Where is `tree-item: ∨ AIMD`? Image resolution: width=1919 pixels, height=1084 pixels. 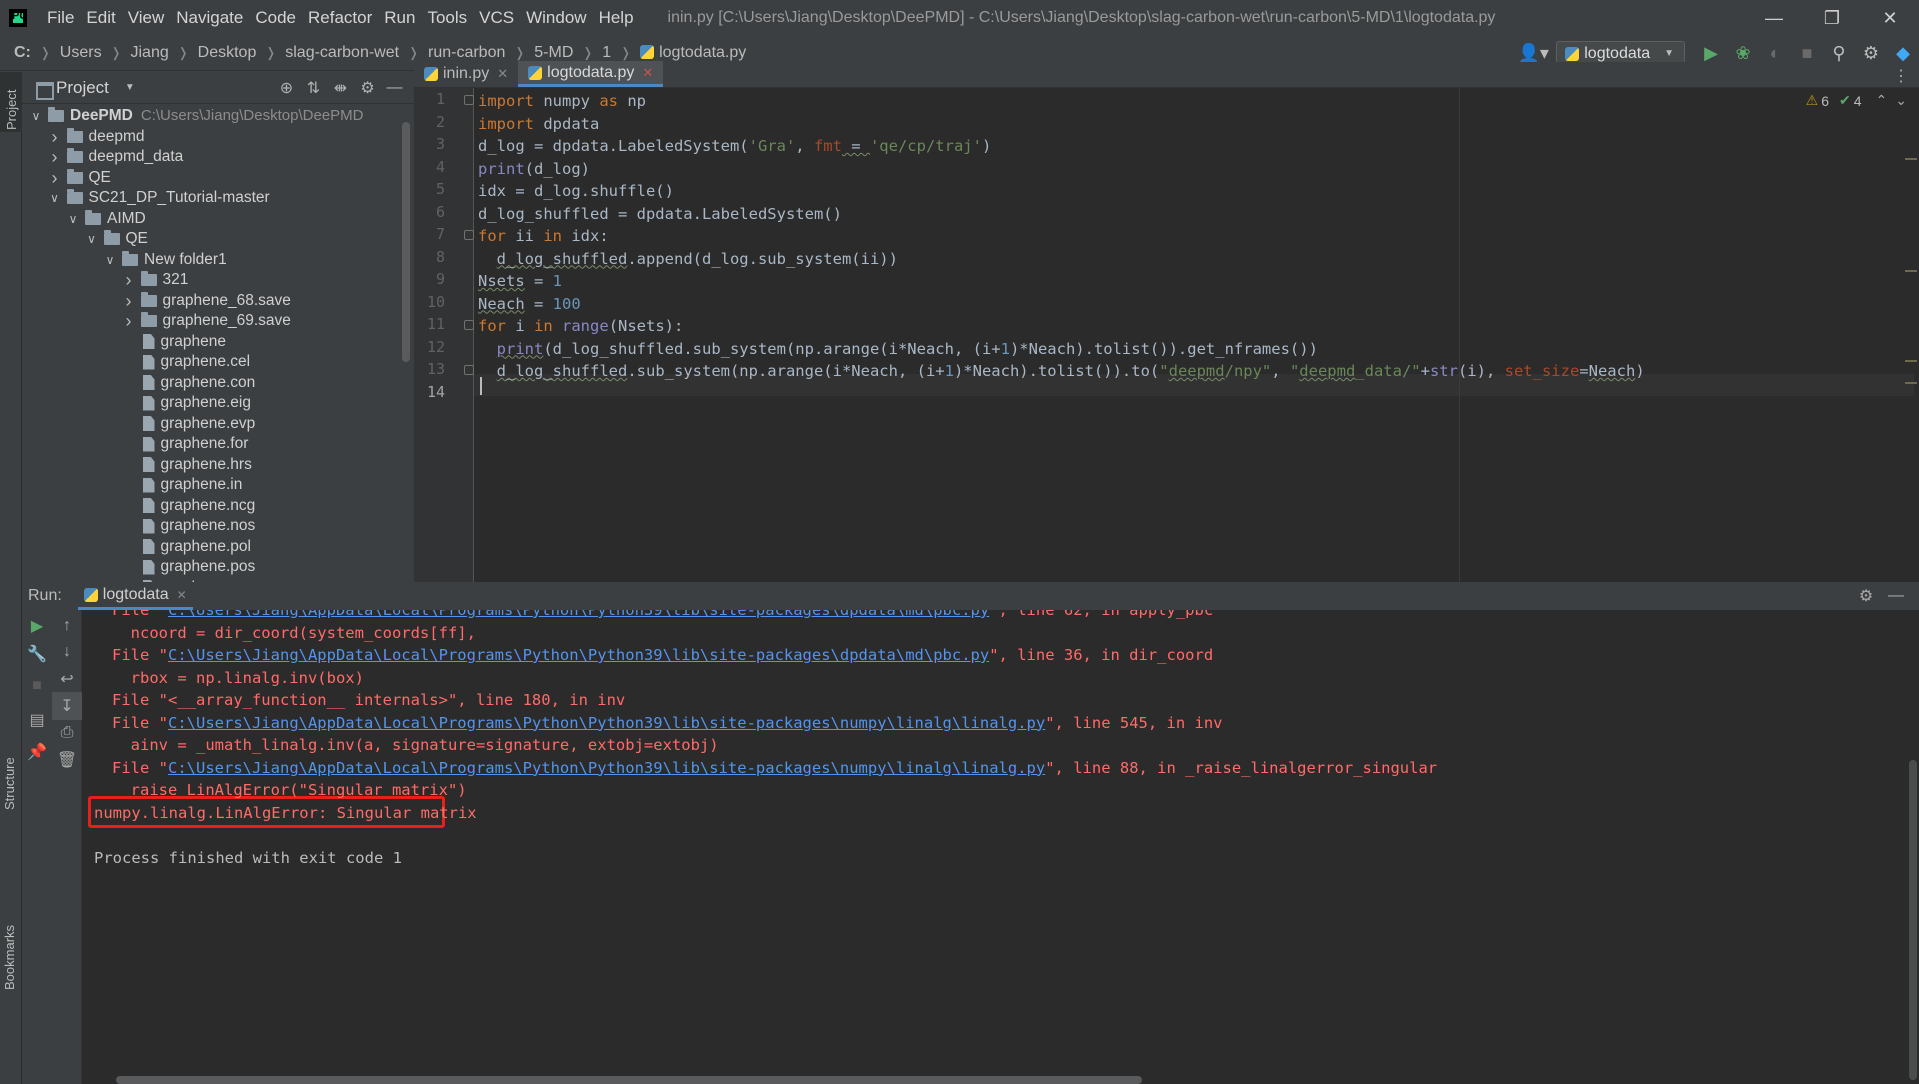
tree-item: ∨ AIMD is located at coordinates (105, 219).